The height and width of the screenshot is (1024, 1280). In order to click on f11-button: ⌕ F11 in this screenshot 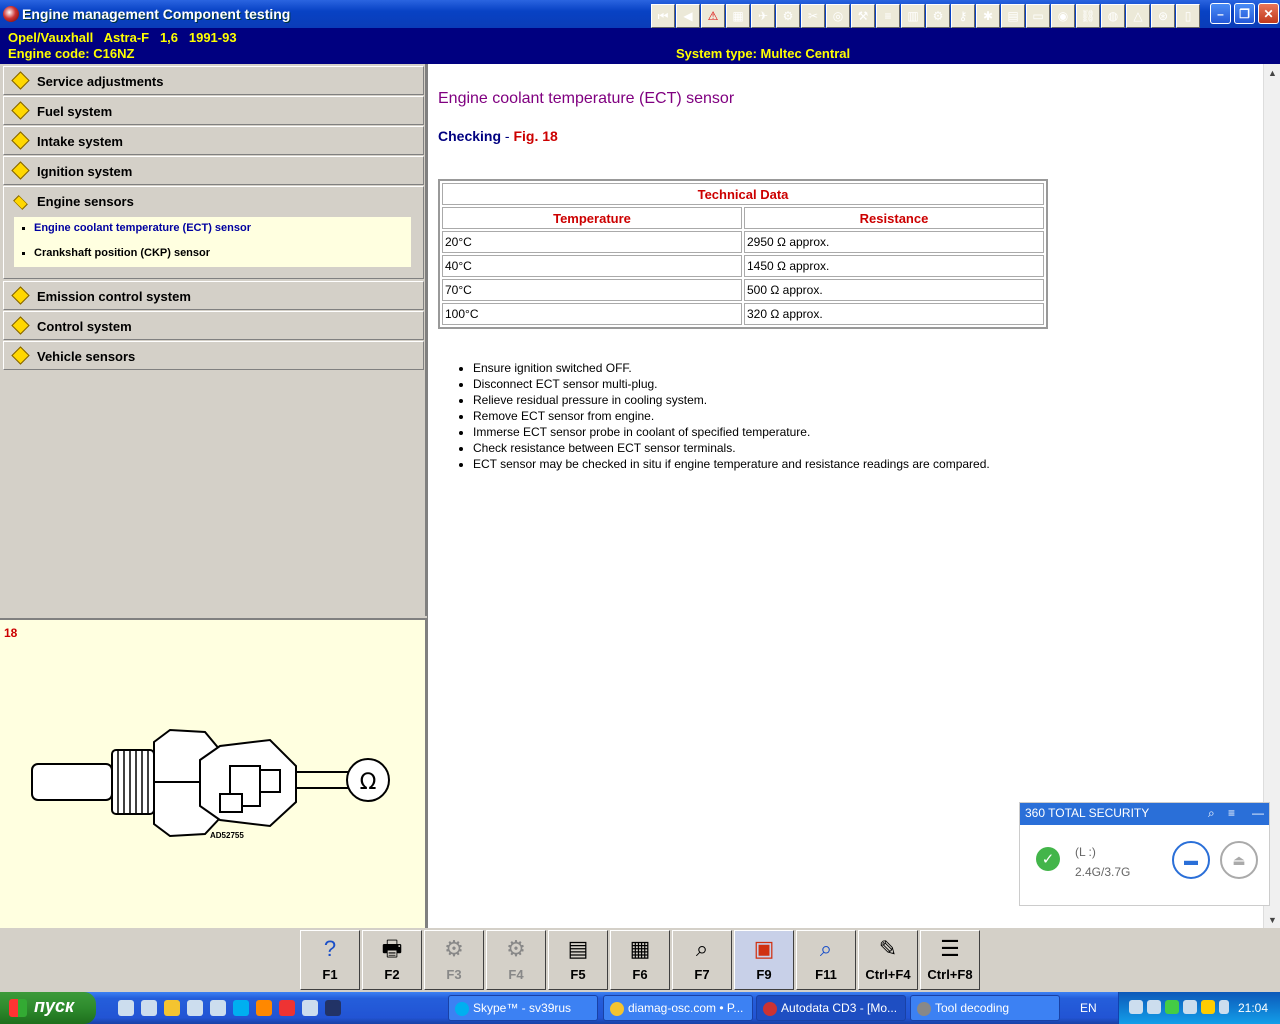, I will do `click(826, 960)`.